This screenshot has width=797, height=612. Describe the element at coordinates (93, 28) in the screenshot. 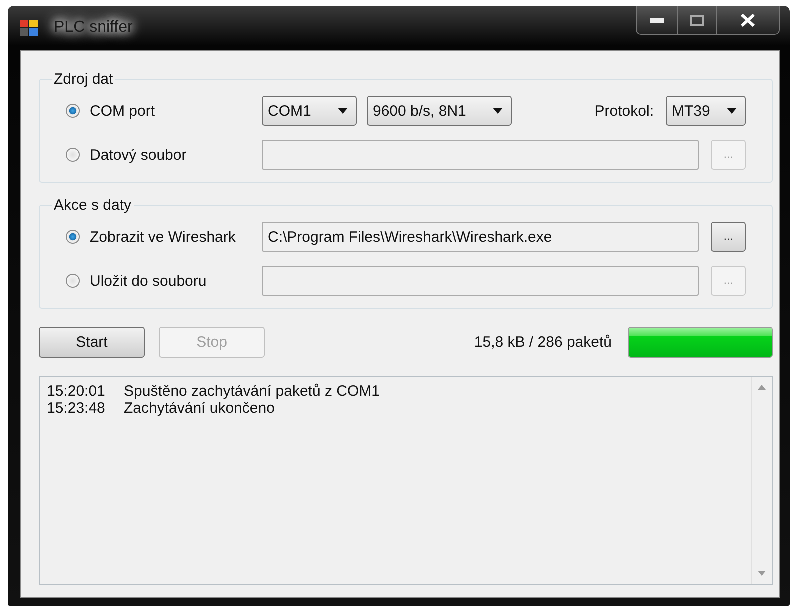

I see `window-title: PLC sniffer` at that location.